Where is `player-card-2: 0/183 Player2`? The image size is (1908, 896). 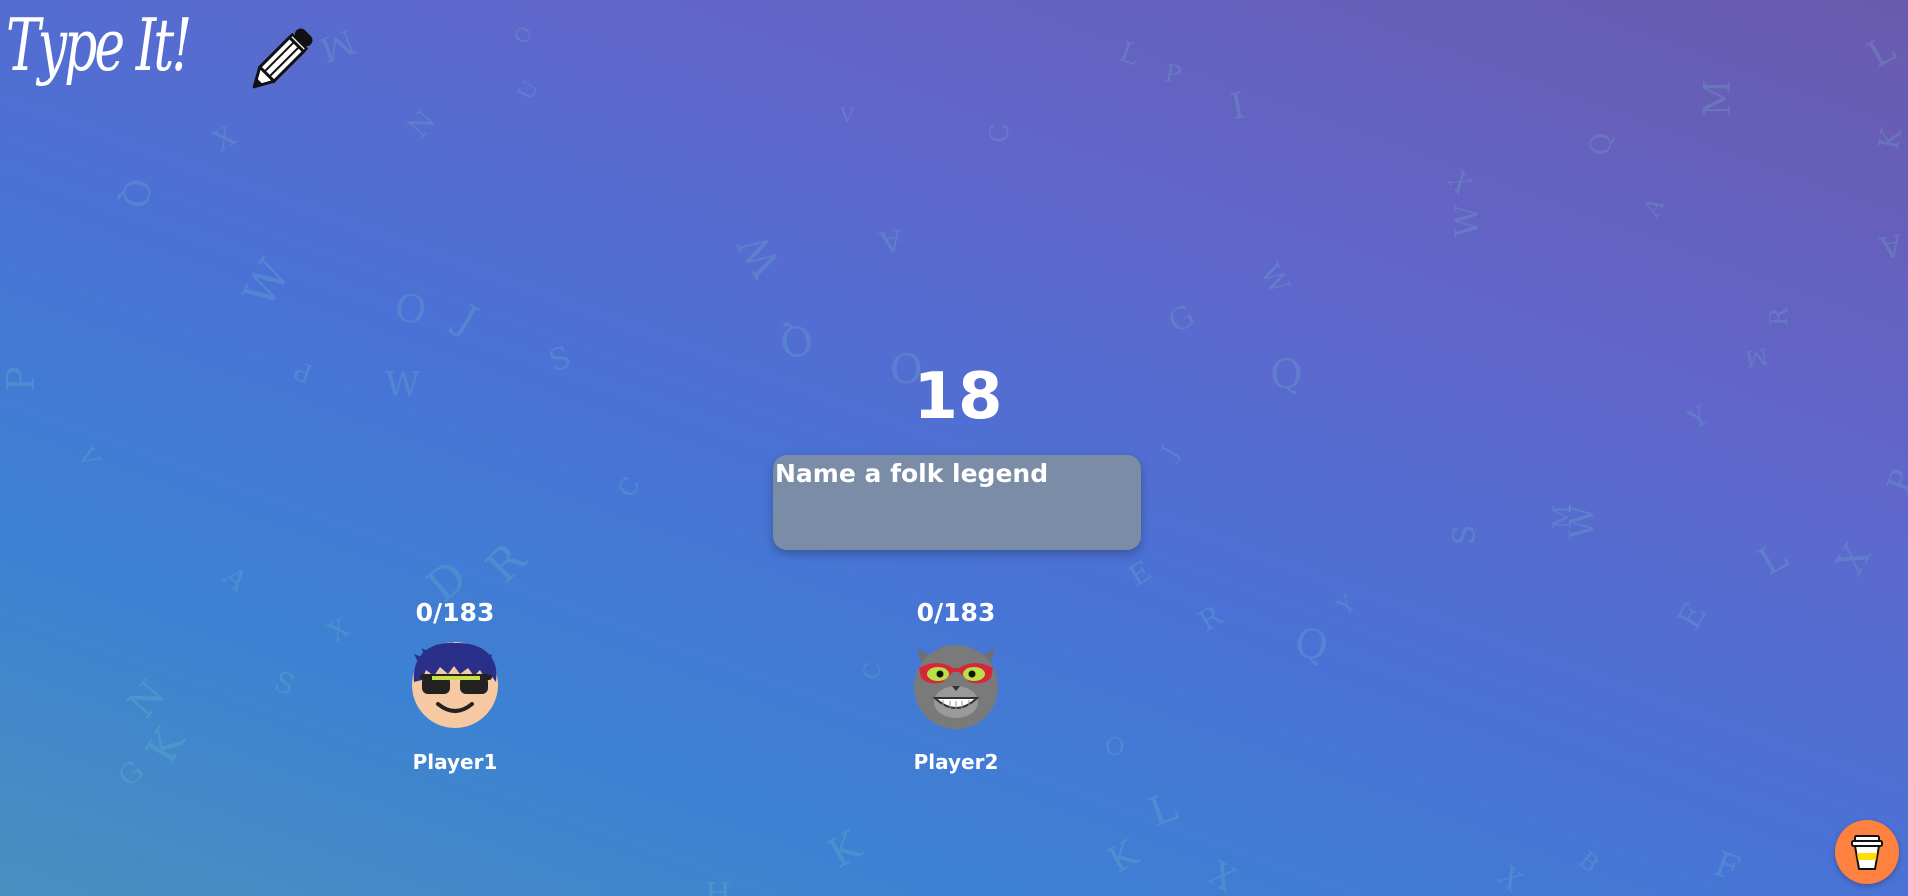 player-card-2: 0/183 Player2 is located at coordinates (956, 686).